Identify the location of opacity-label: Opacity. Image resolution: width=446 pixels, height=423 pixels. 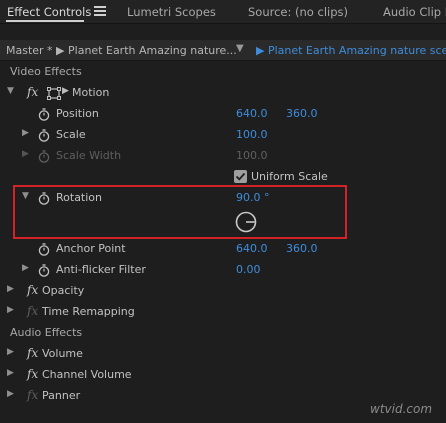
(63, 290).